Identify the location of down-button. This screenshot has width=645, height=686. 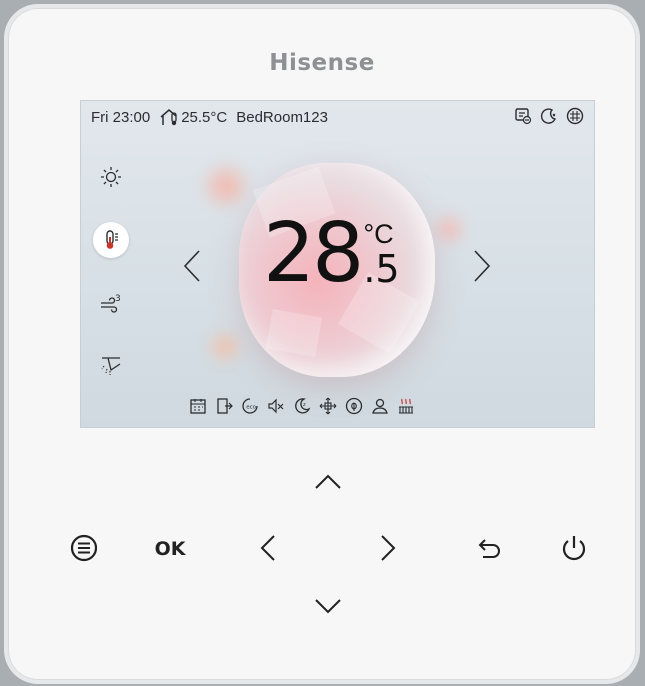
(328, 606).